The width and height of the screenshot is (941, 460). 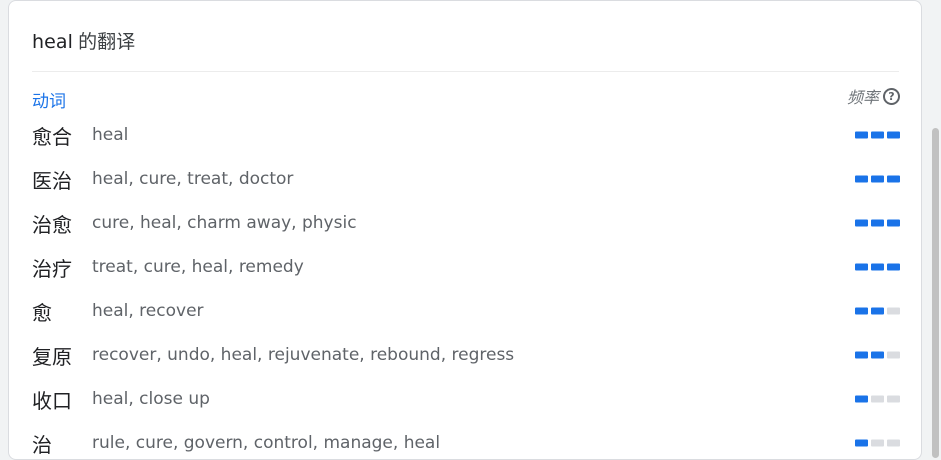 I want to click on translation-row: 治愈 cure, heal, charm away, physic, so click(x=466, y=223).